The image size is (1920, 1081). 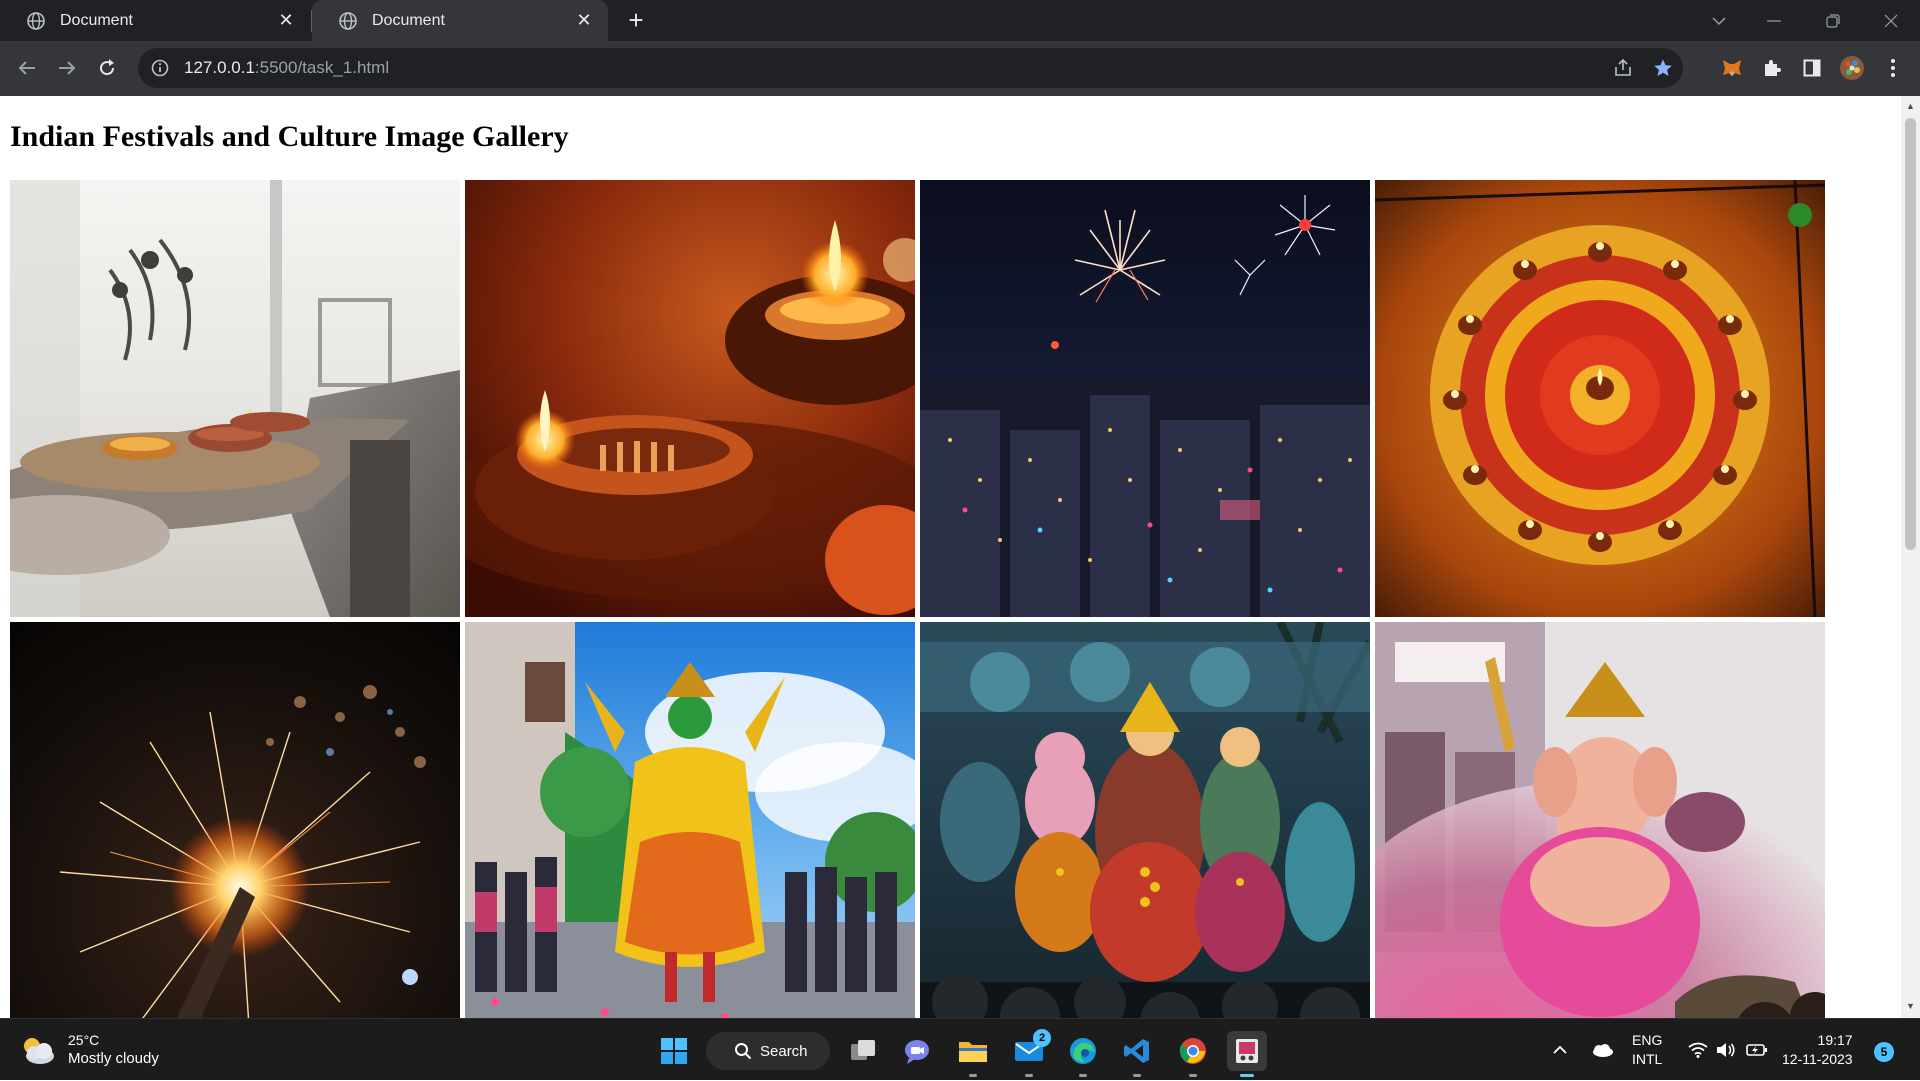 I want to click on address-bar: 127.0.0.1:5500/task_1.html, so click(x=910, y=68).